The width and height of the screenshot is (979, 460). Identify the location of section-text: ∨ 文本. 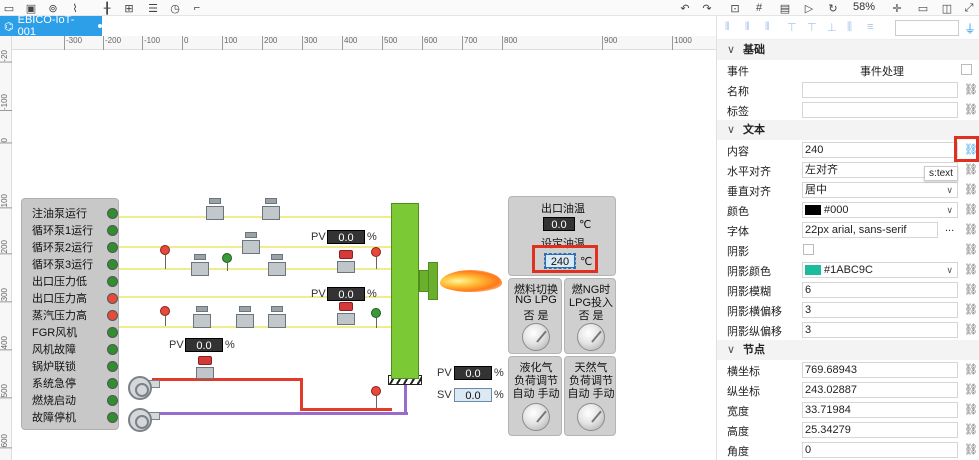
(848, 130).